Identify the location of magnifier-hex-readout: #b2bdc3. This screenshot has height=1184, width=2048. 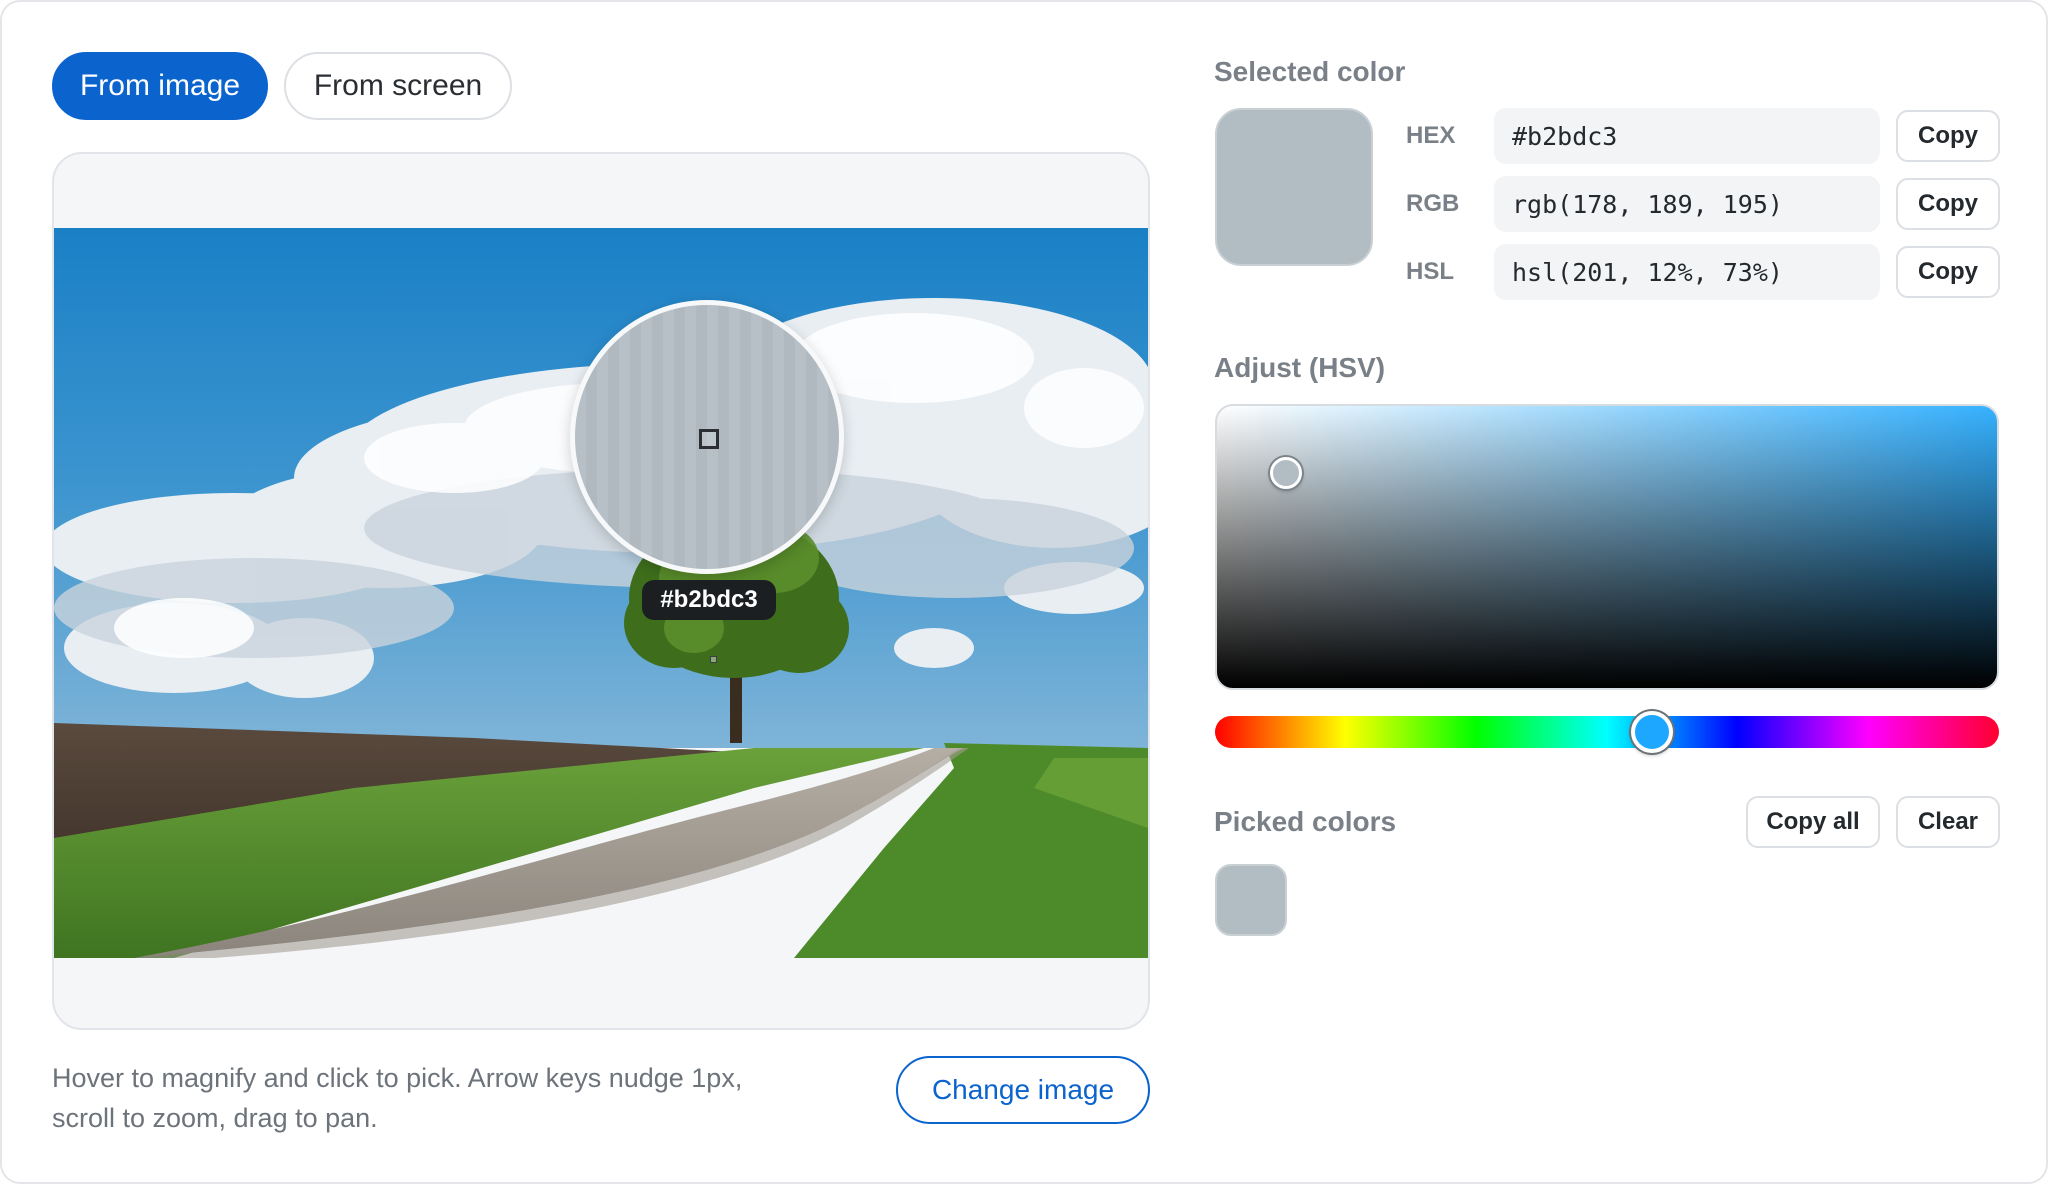
(709, 600).